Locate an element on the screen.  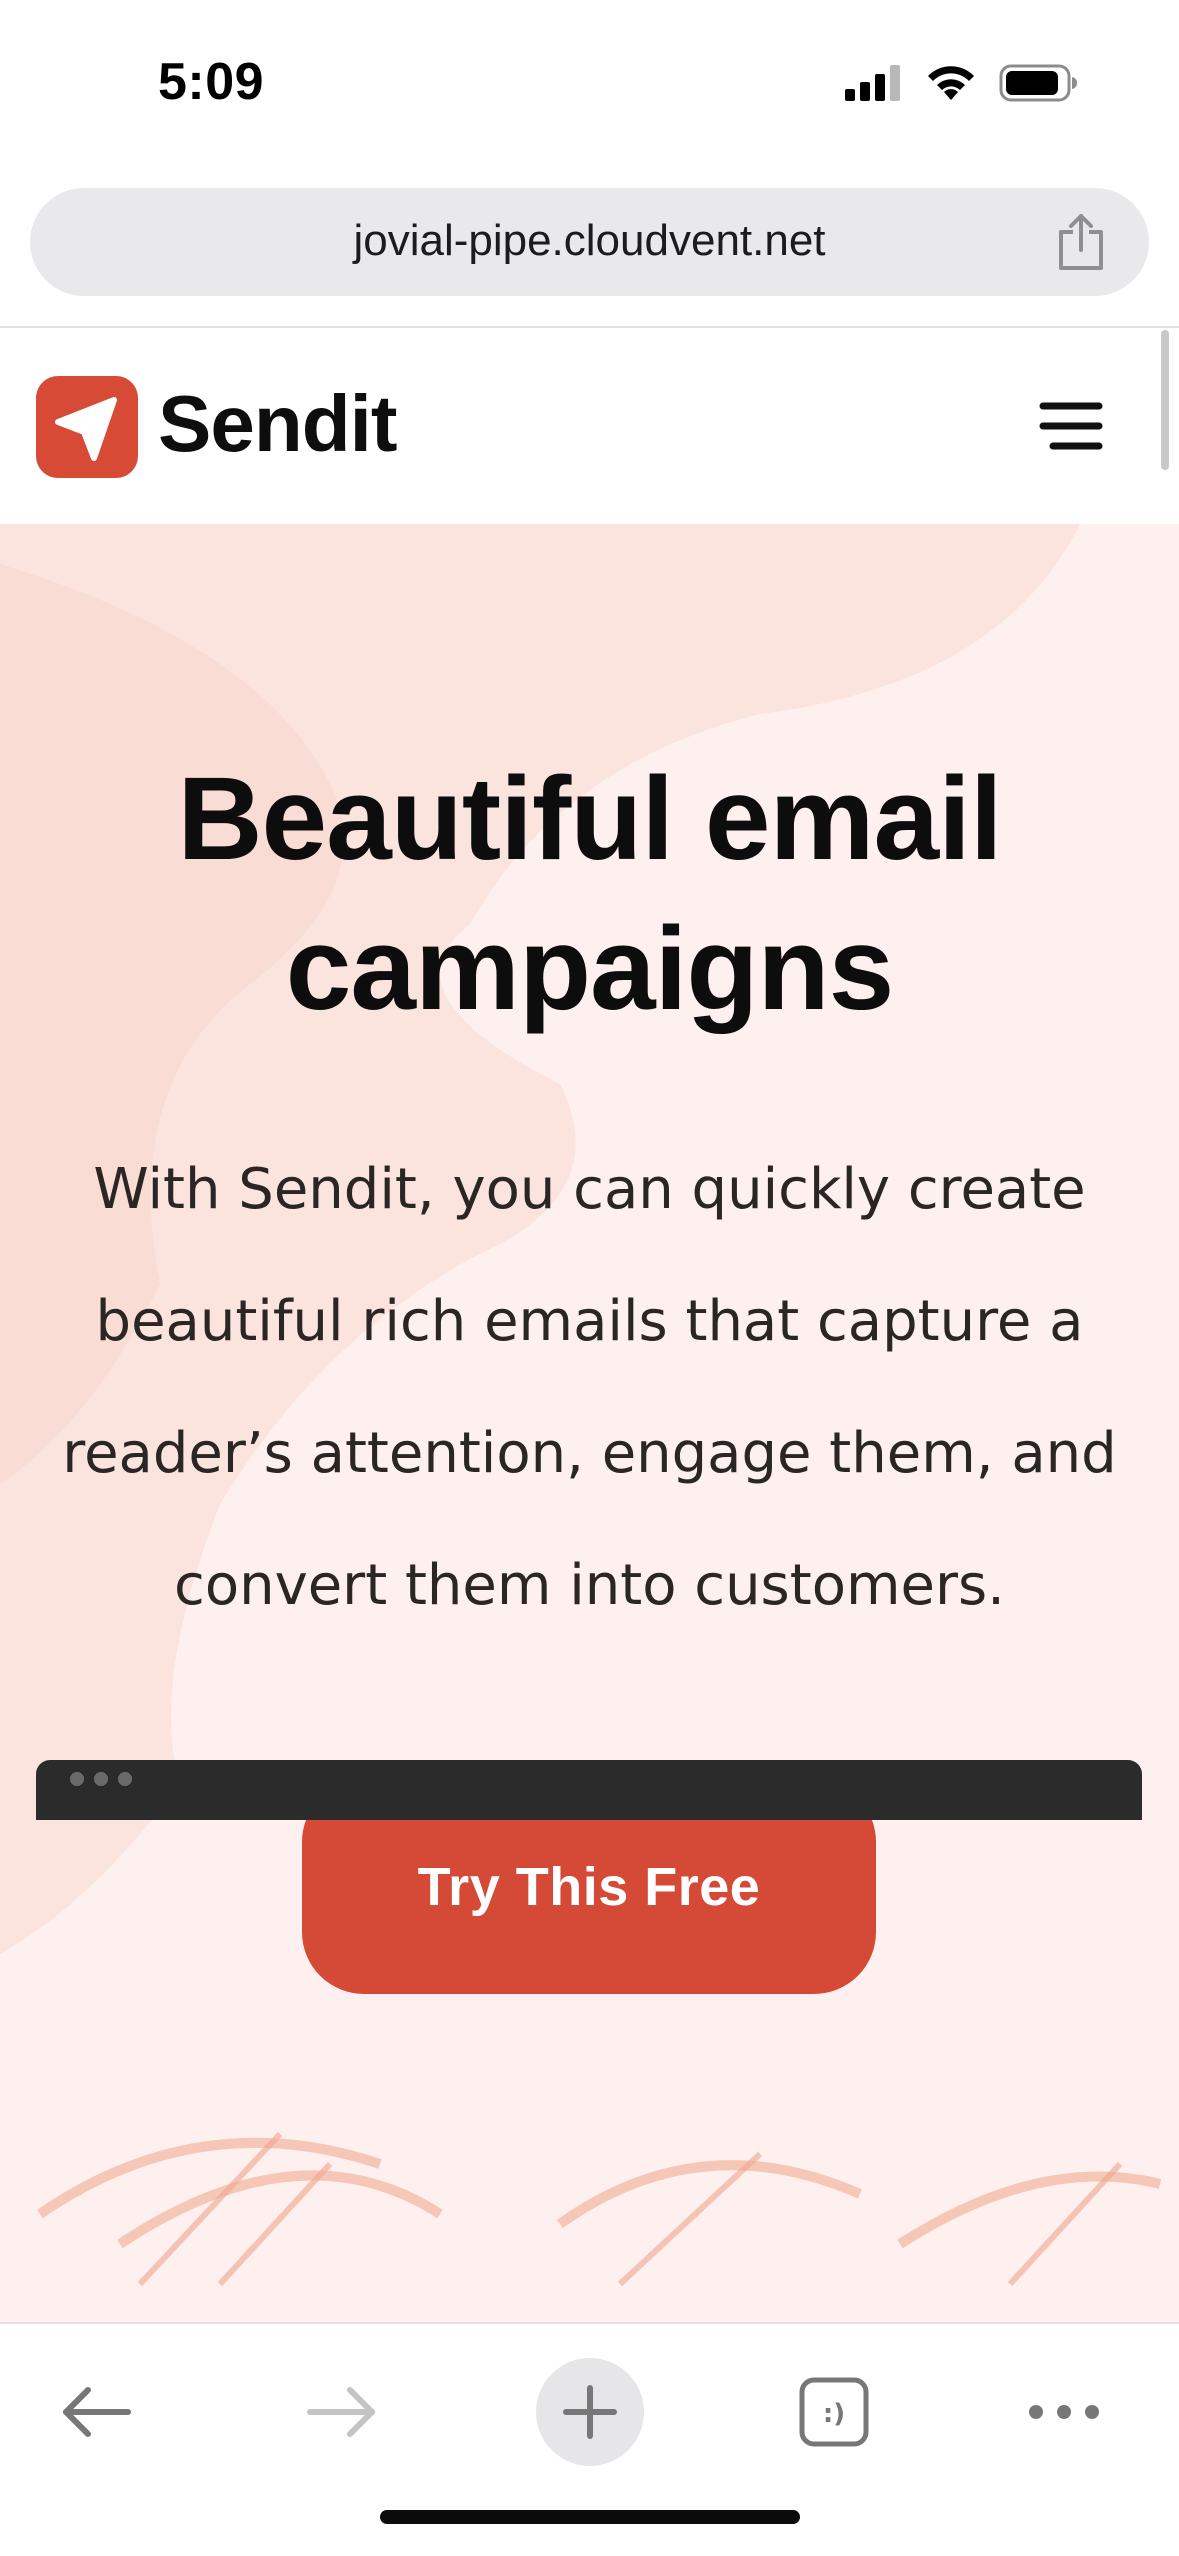
wifi-icon is located at coordinates (951, 83).